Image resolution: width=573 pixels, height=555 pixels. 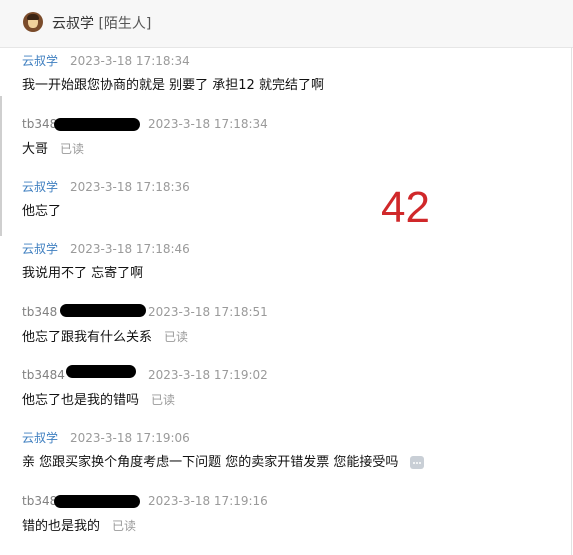 What do you see at coordinates (405, 207) in the screenshot?
I see `overlay-number: 42` at bounding box center [405, 207].